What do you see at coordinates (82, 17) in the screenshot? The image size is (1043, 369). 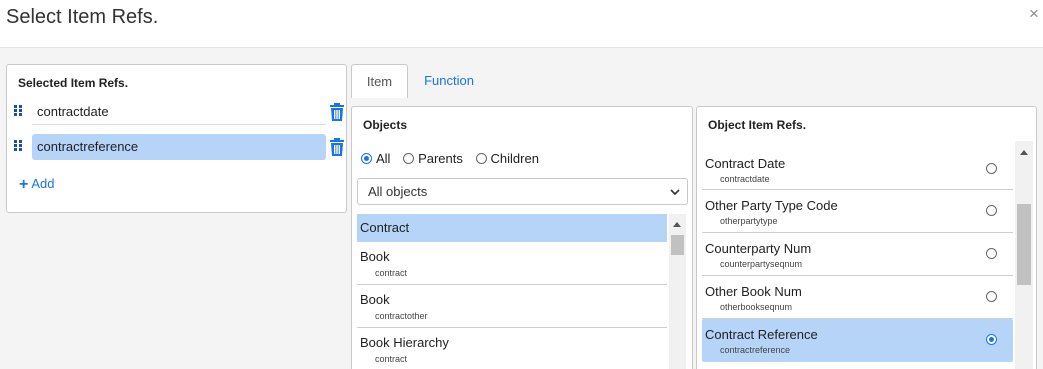 I see `modal-title: Select Item Refs.` at bounding box center [82, 17].